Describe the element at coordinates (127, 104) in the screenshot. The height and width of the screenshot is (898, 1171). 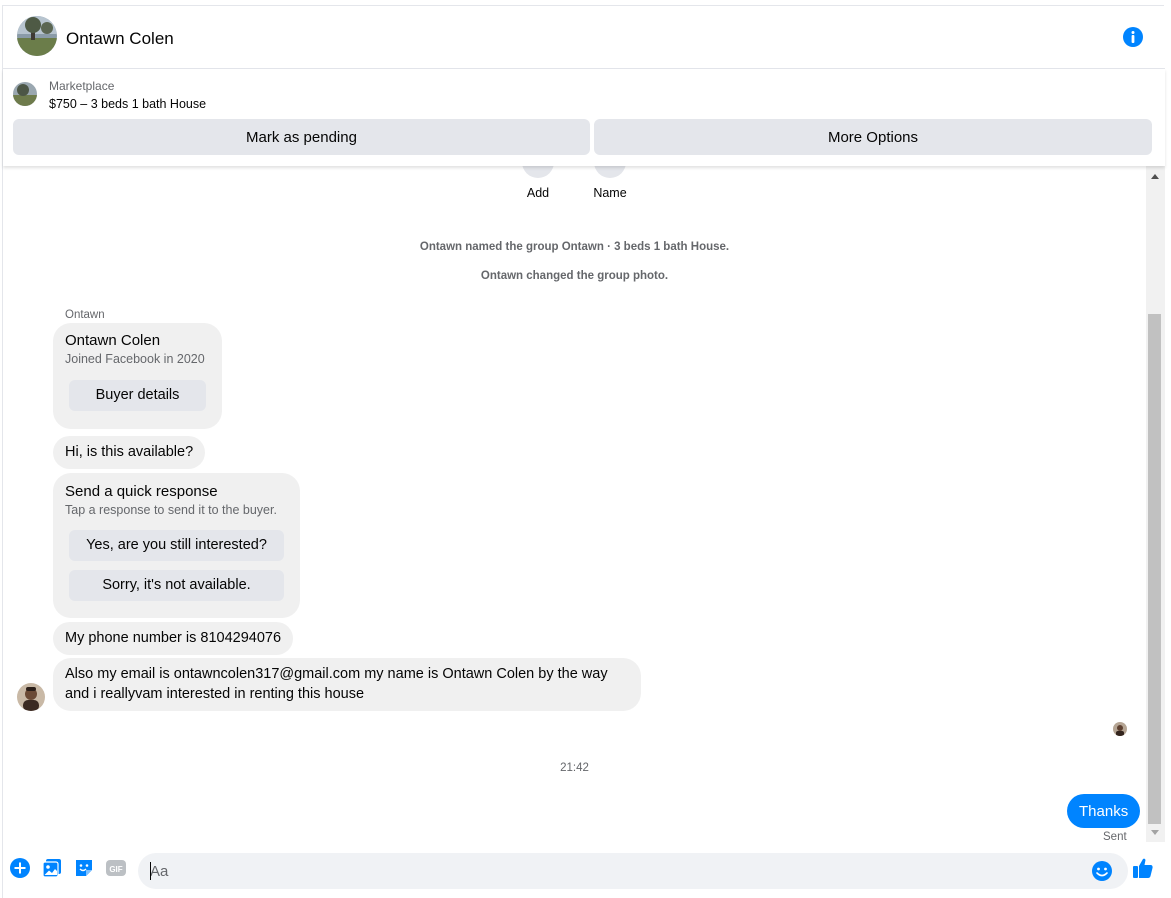
I see `listing-title: $750 – 3 beds 1 bath House` at that location.